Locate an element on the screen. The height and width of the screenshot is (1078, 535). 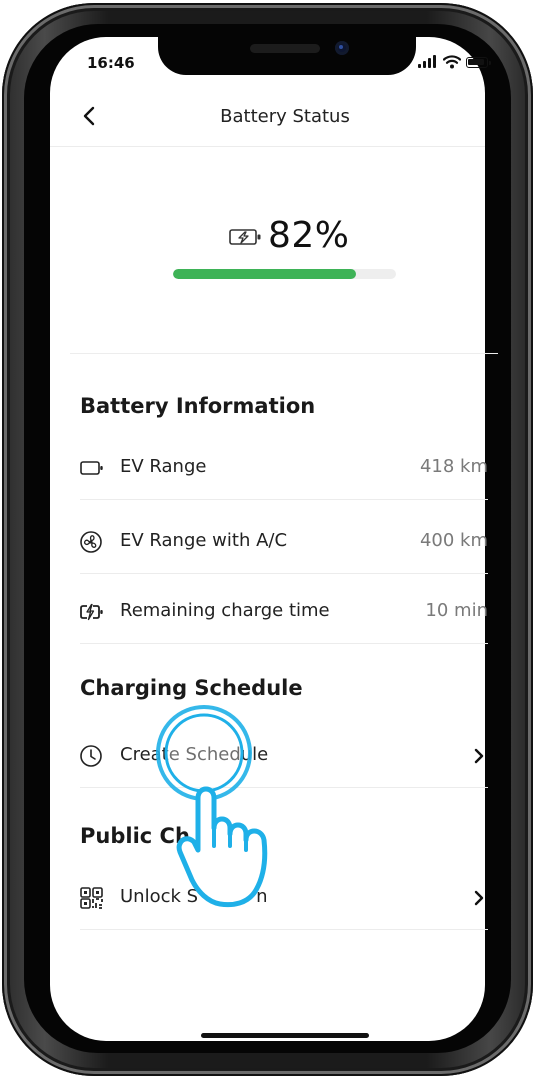
wifi-icon is located at coordinates (452, 62).